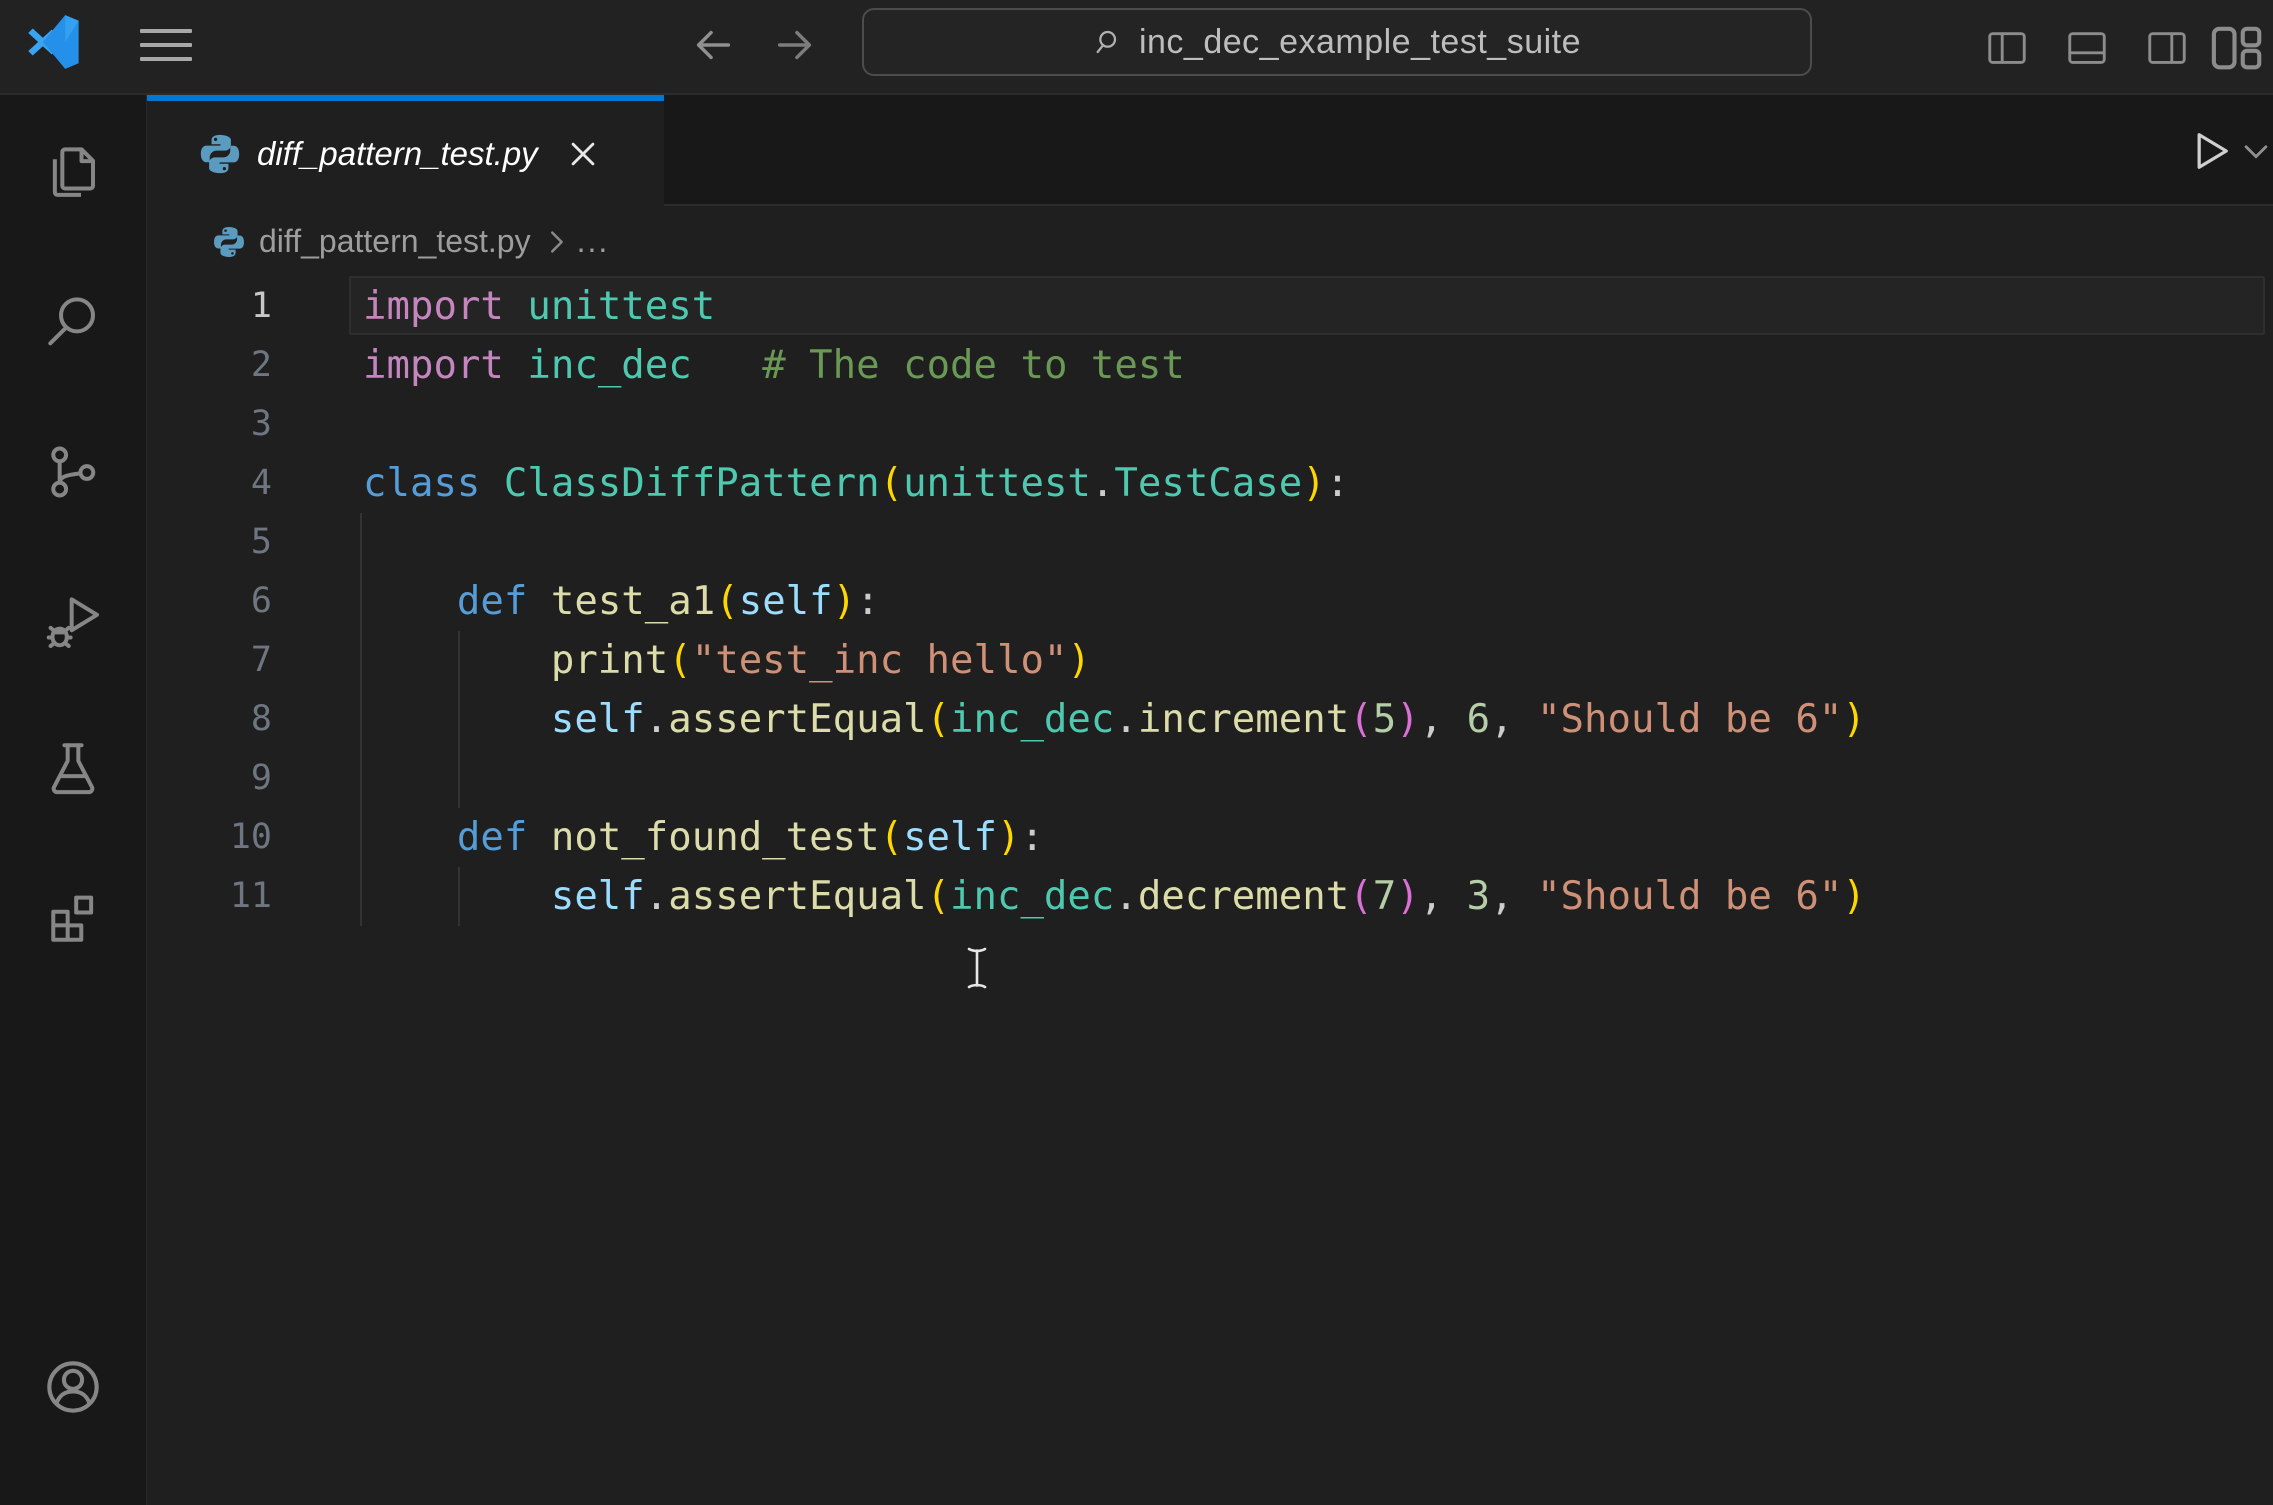 The image size is (2273, 1505). I want to click on line-number: 6, so click(261, 601).